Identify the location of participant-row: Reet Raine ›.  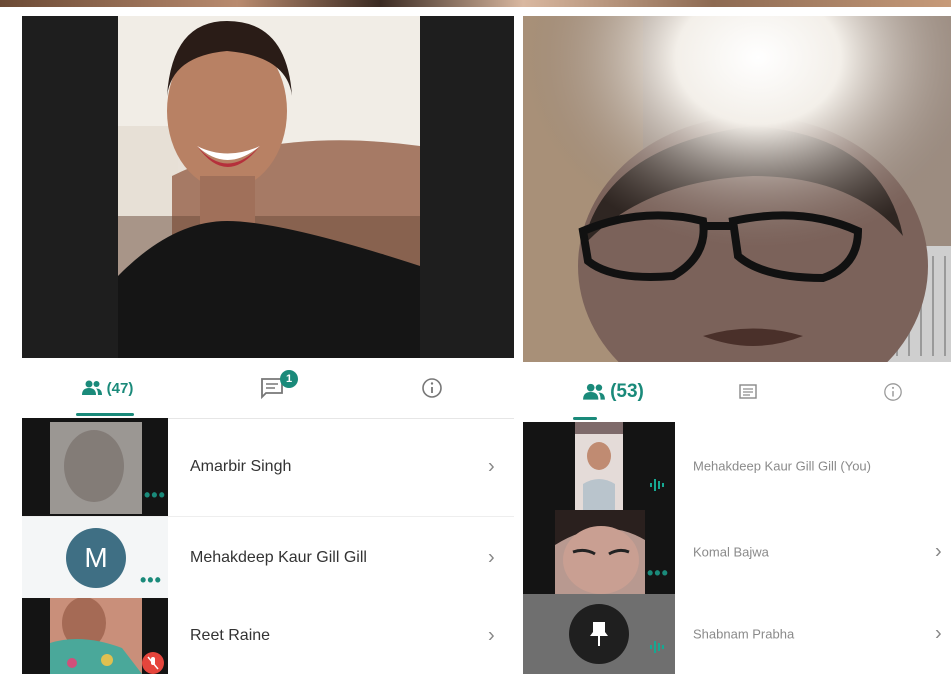
(268, 636).